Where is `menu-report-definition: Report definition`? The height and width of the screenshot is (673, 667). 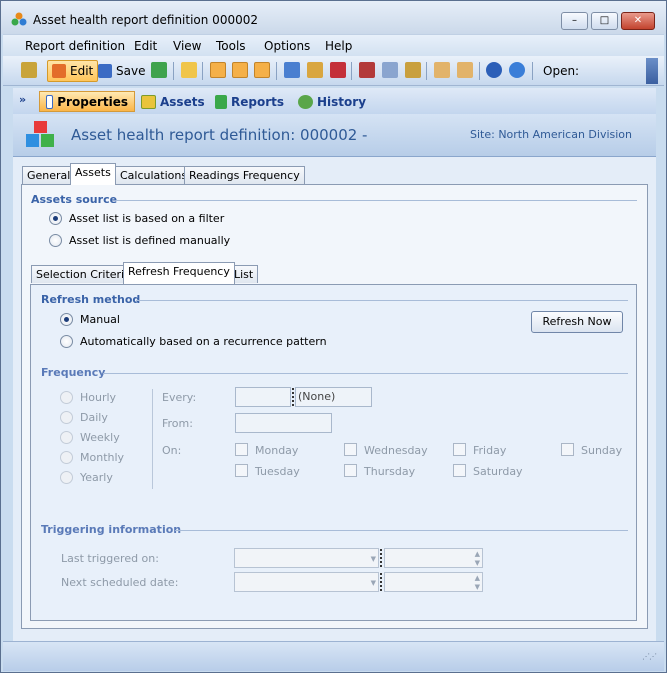
menu-report-definition: Report definition is located at coordinates (75, 46).